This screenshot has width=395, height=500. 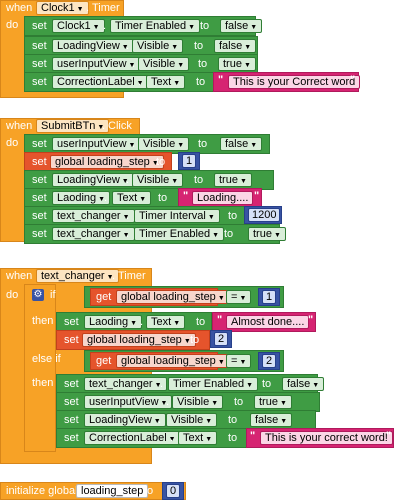 I want to click on component-dropdown: Clock1 ▼, so click(x=78, y=26).